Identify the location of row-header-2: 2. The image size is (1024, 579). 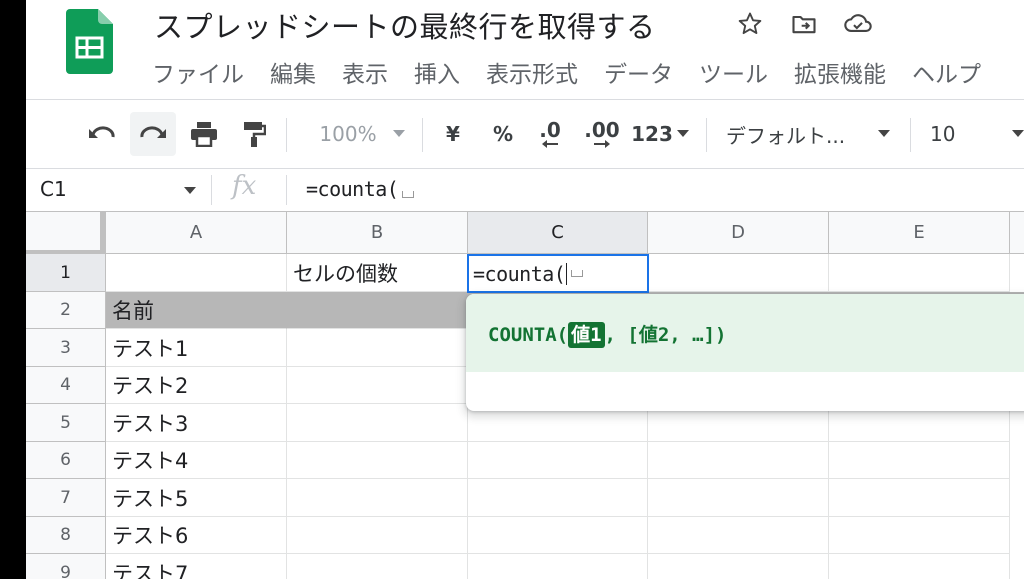
(66, 310).